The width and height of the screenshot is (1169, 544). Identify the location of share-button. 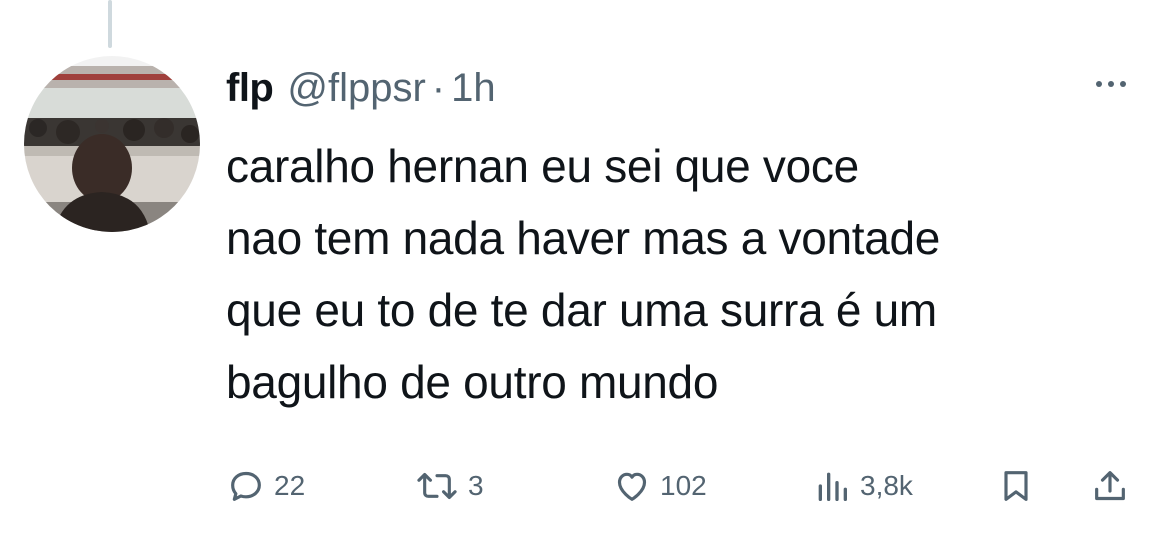
(1110, 486).